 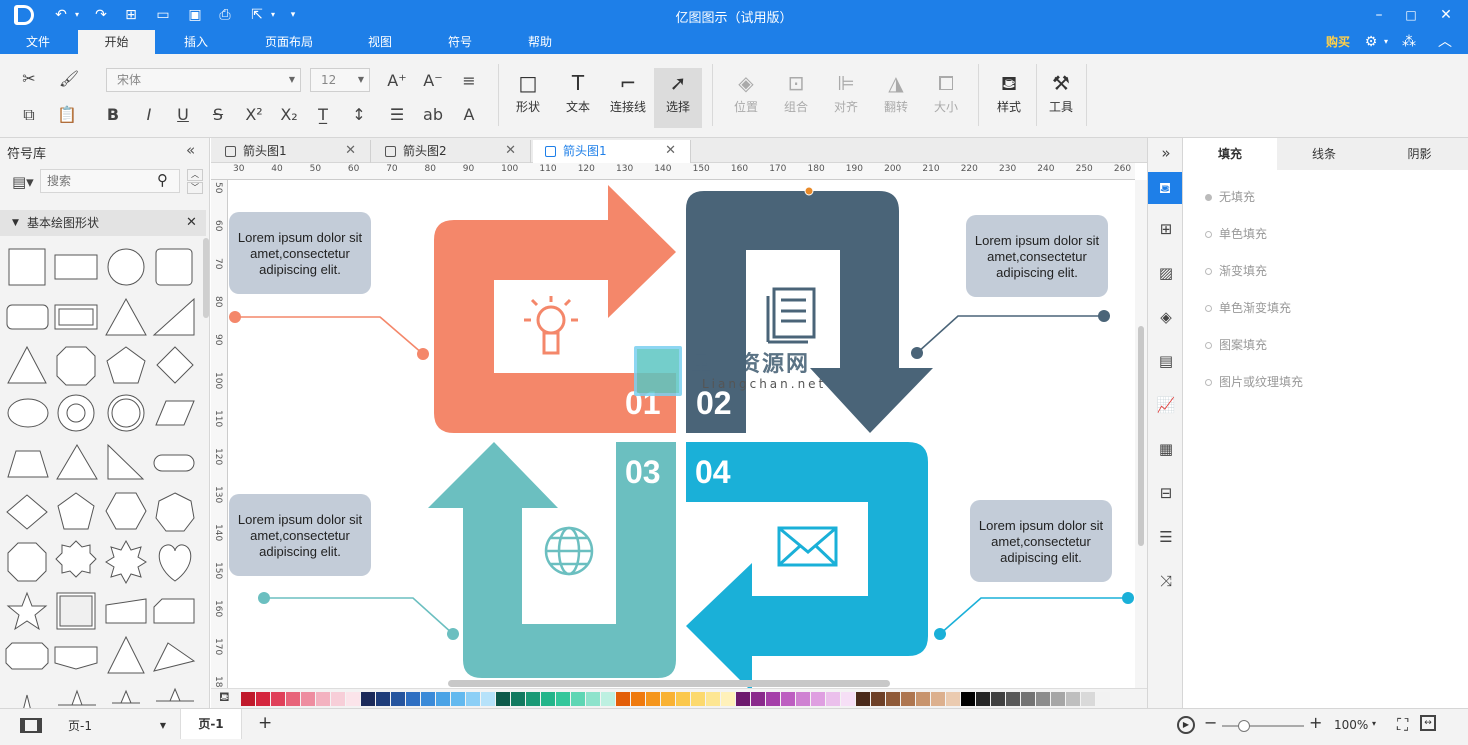 What do you see at coordinates (162, 180) in the screenshot?
I see `search-icon: ⚲` at bounding box center [162, 180].